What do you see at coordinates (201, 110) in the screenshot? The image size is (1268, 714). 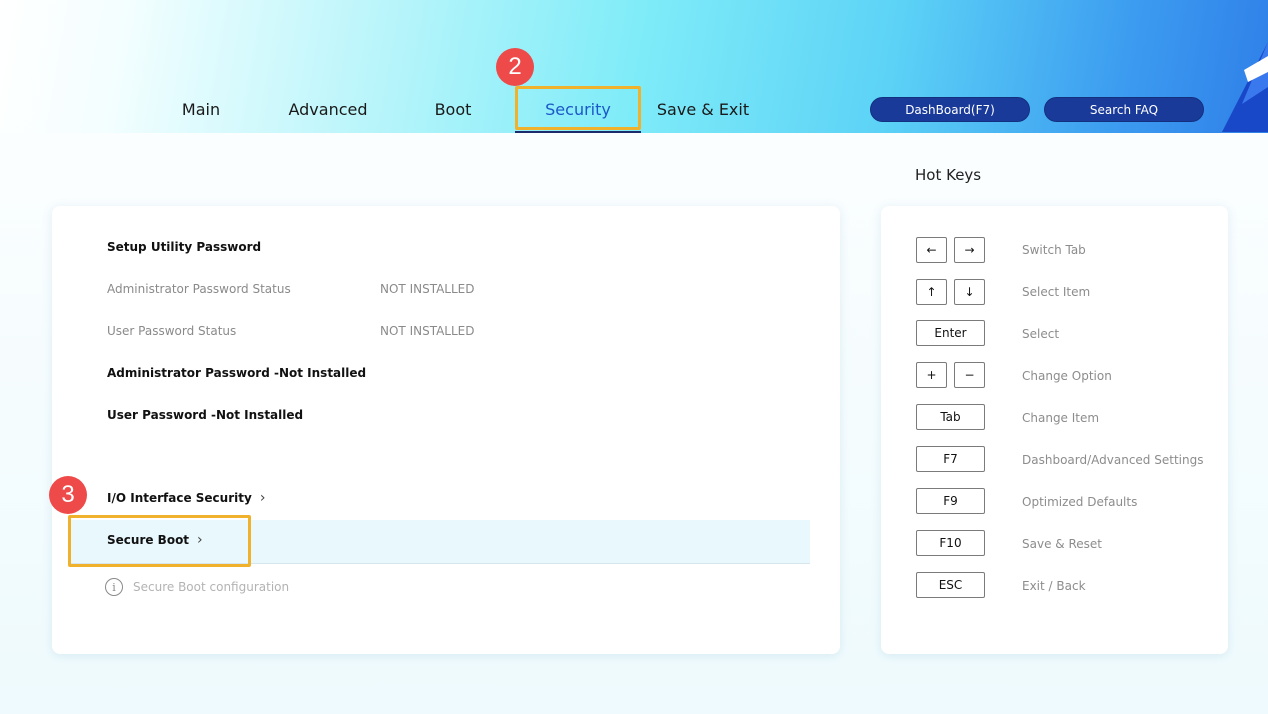 I see `tab-main: Main` at bounding box center [201, 110].